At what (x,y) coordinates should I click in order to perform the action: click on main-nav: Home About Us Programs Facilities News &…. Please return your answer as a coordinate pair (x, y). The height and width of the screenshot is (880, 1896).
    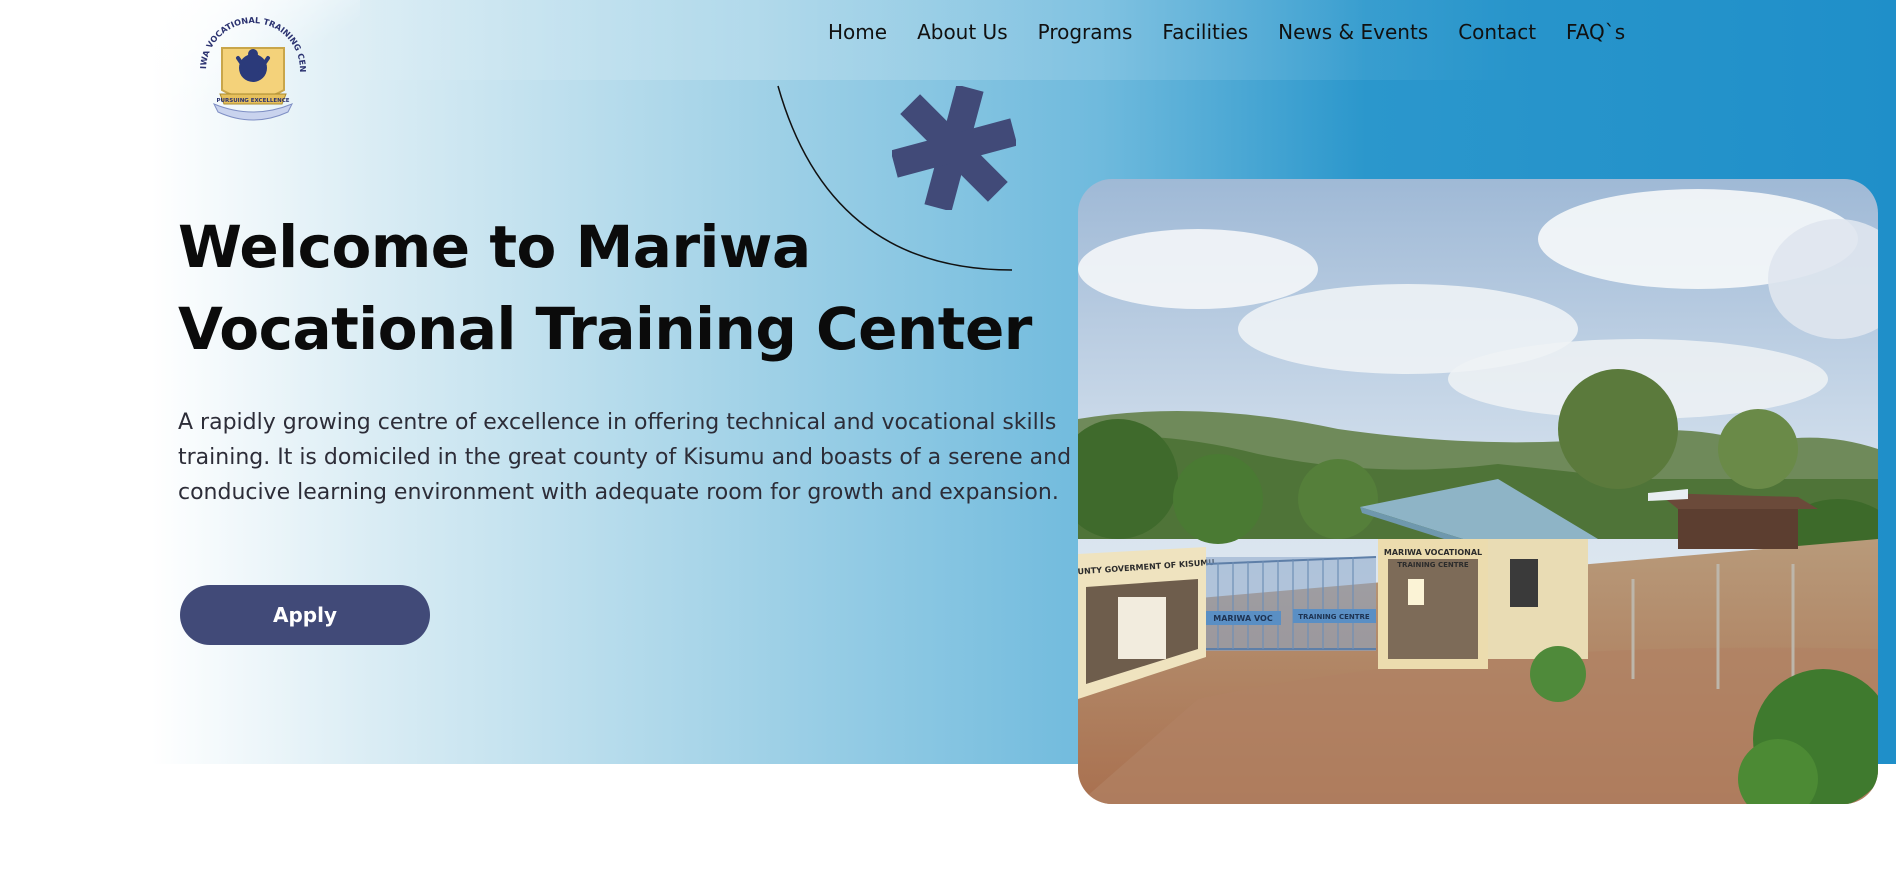
    Looking at the image, I should click on (1234, 32).